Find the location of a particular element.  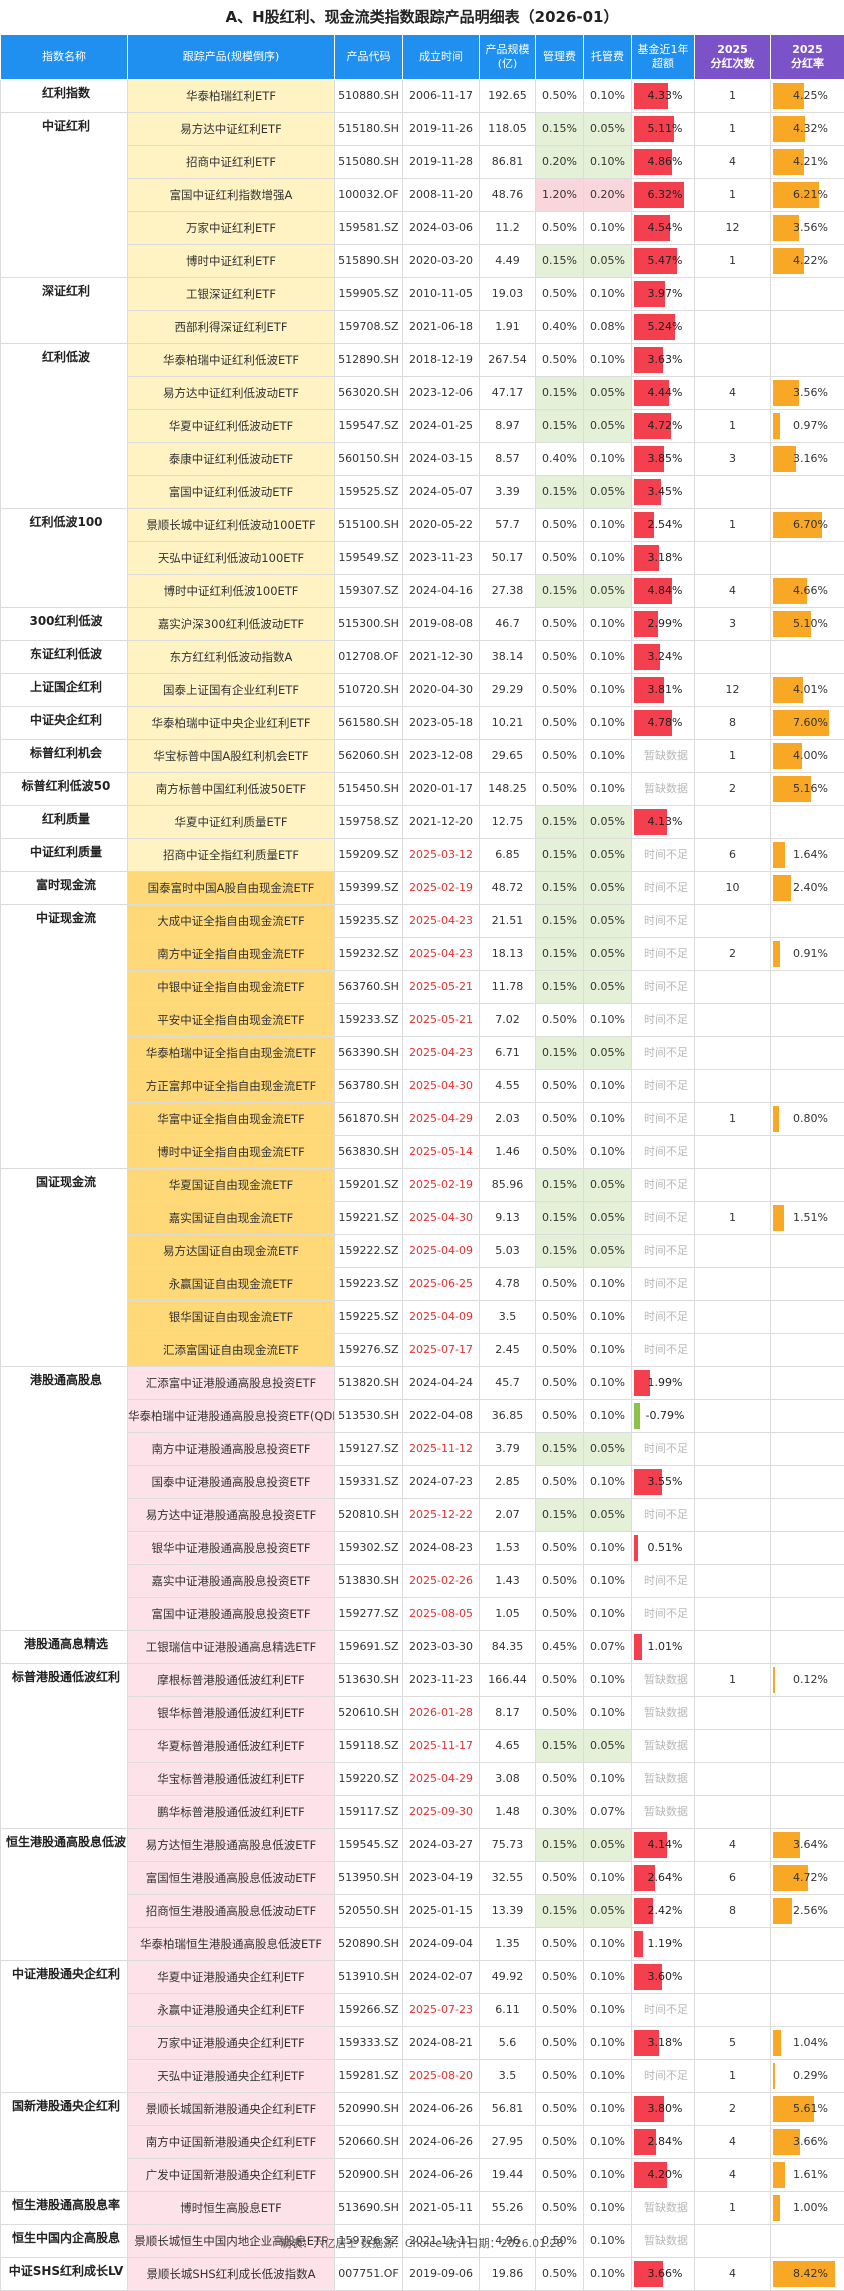

product-name-cell: 易方达中证红利低波动ETF is located at coordinates (231, 393).